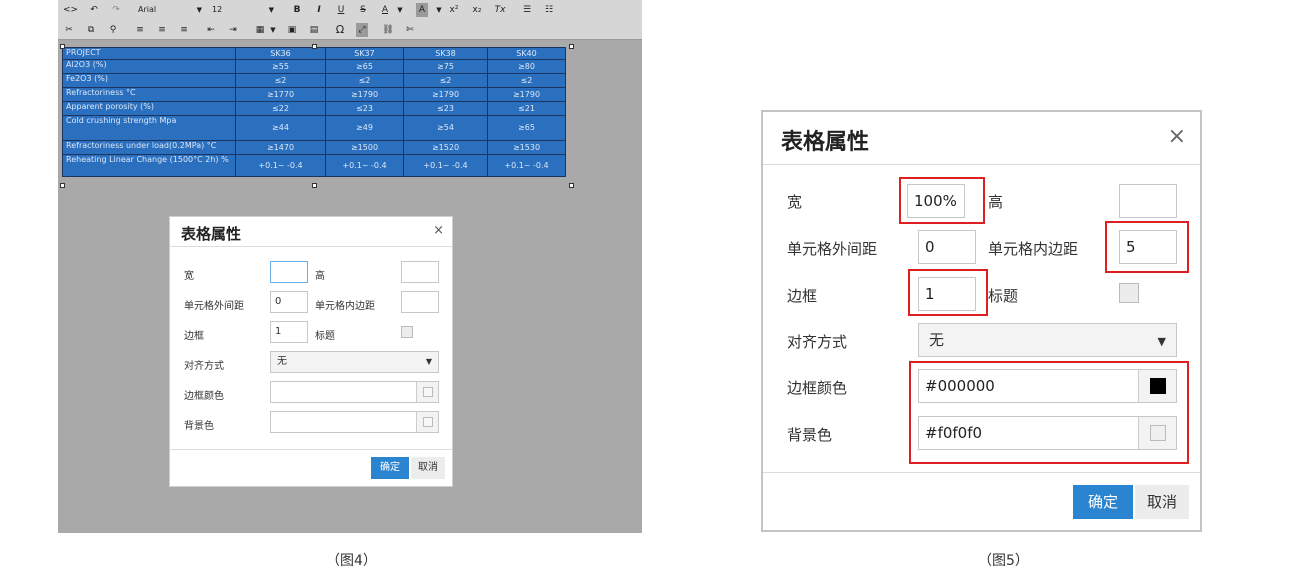 Image resolution: width=1300 pixels, height=570 pixels. I want to click on table-cell: Refractoriness °C, so click(149, 94).